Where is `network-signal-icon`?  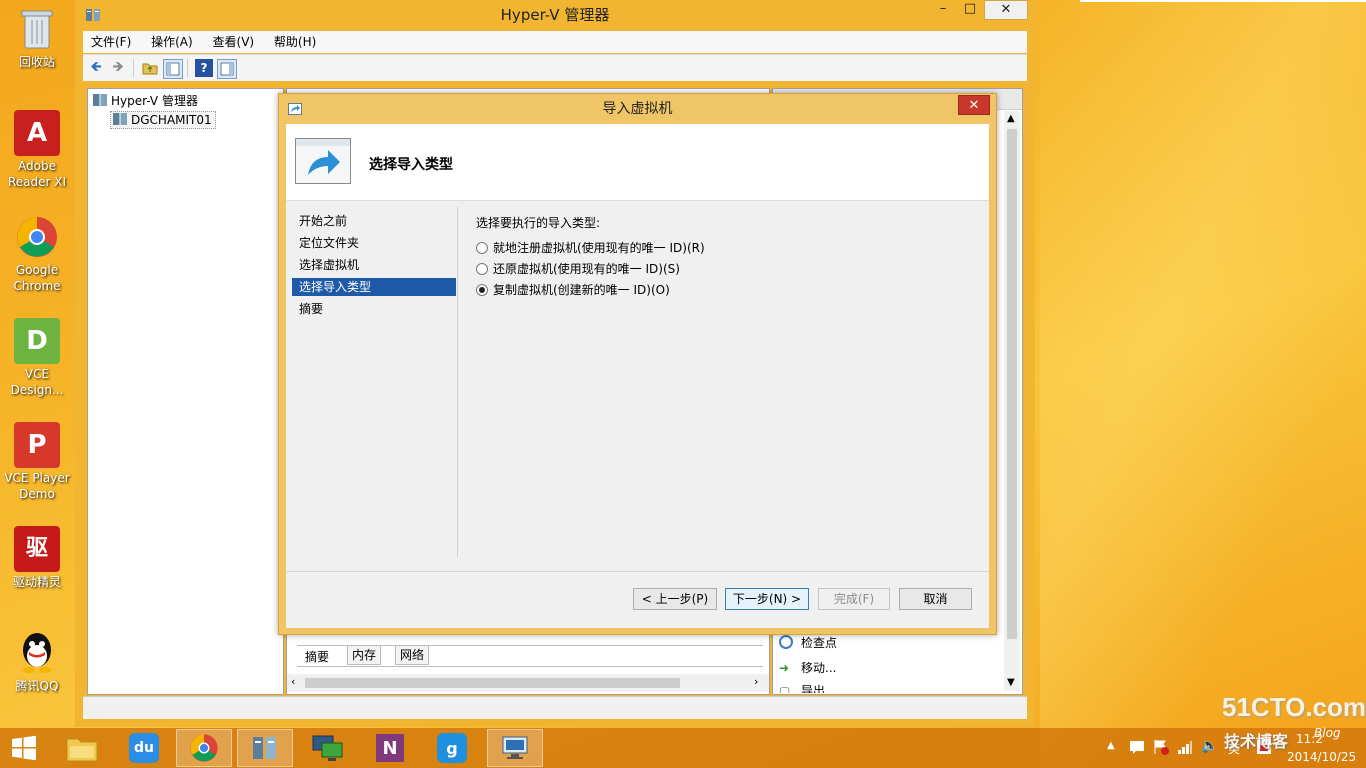
network-signal-icon is located at coordinates (1185, 748).